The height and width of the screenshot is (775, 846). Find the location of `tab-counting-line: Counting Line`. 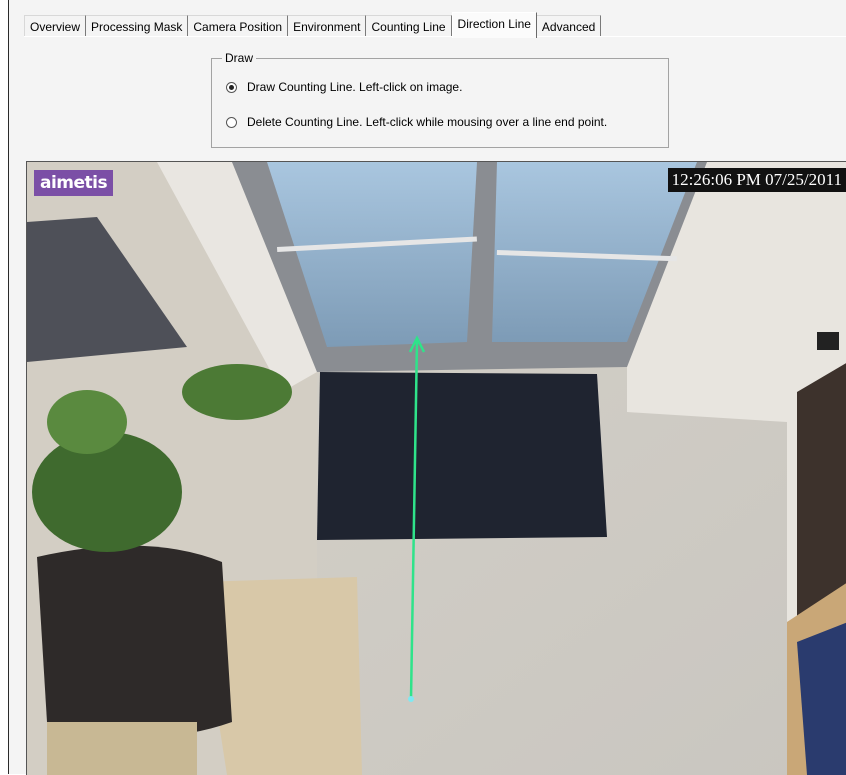

tab-counting-line: Counting Line is located at coordinates (409, 26).